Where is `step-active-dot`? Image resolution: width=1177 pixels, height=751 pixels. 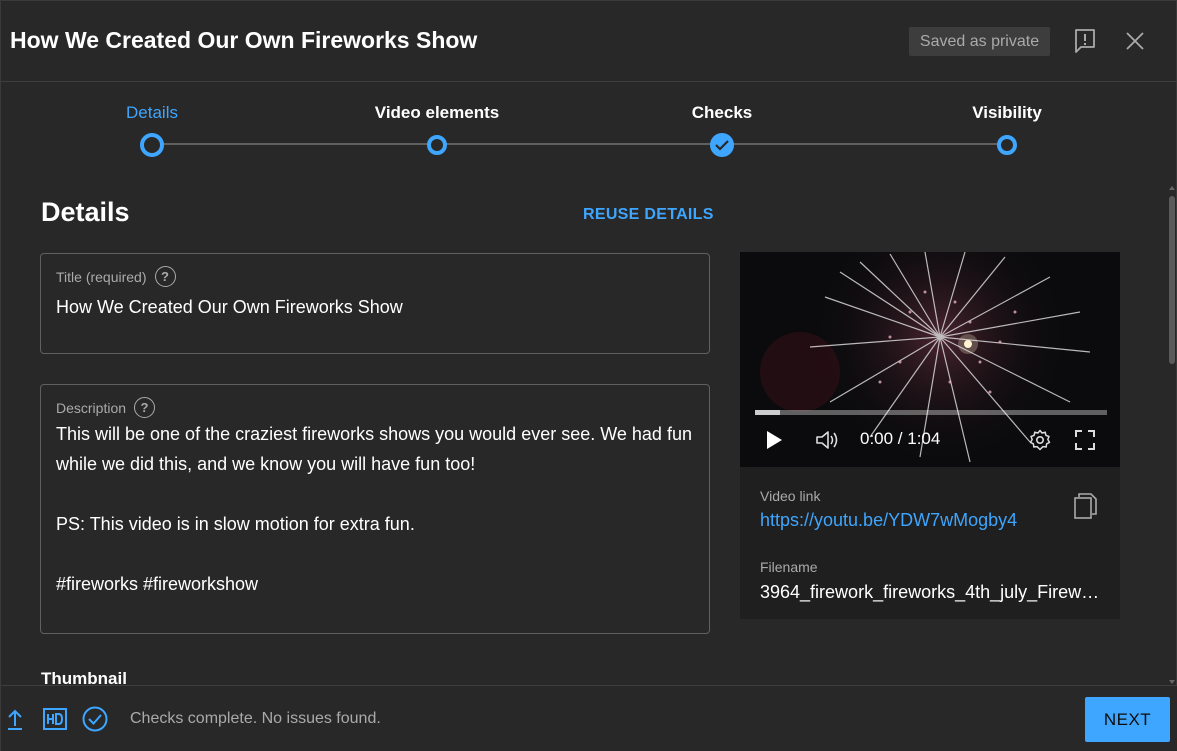 step-active-dot is located at coordinates (152, 145).